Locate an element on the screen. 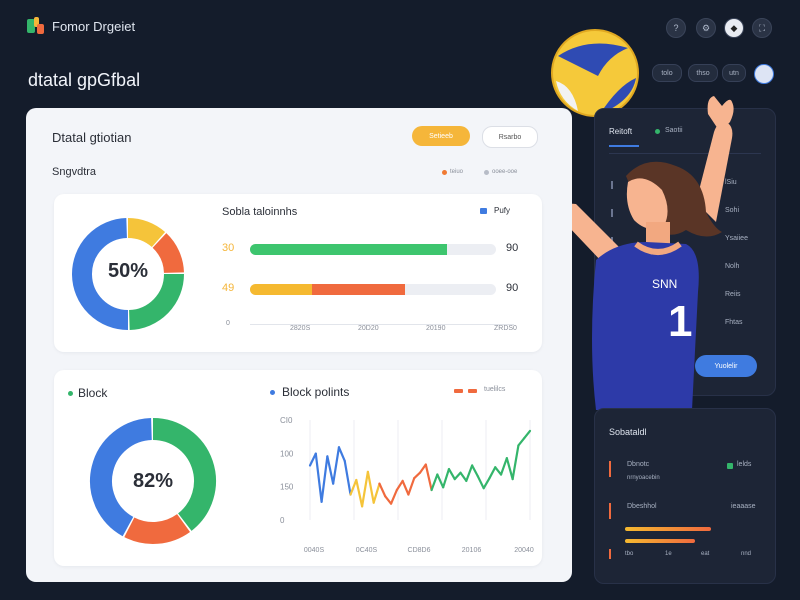  axis-zero: 0 is located at coordinates (228, 323).